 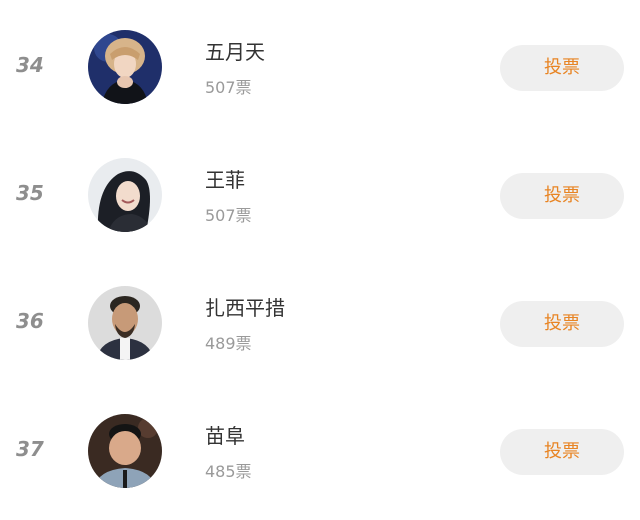 What do you see at coordinates (30, 65) in the screenshot?
I see `rank-number: 34` at bounding box center [30, 65].